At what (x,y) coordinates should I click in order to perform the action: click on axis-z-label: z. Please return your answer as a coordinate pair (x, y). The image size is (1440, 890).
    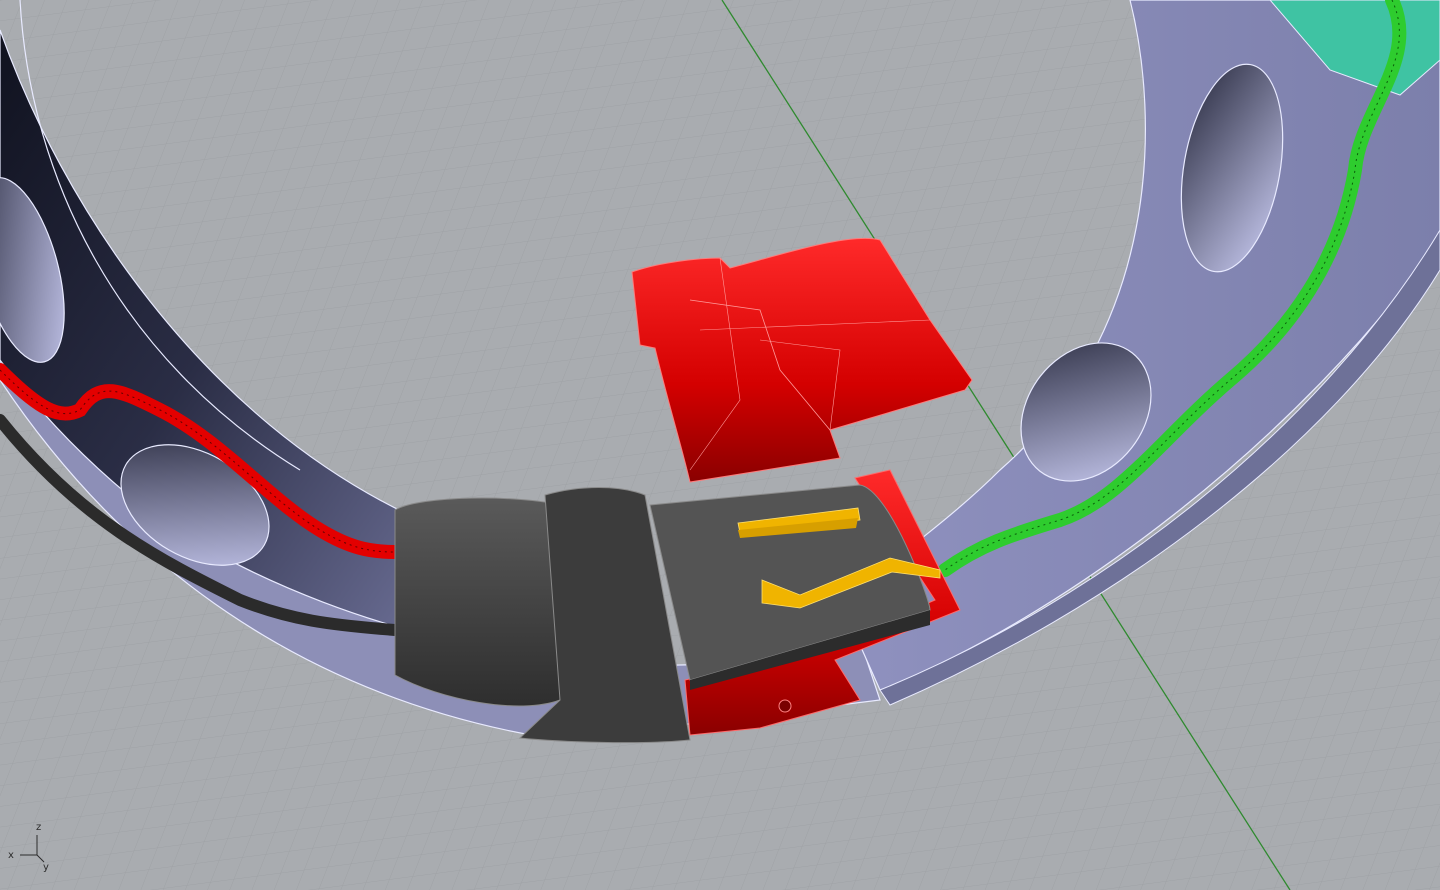
    Looking at the image, I should click on (38, 827).